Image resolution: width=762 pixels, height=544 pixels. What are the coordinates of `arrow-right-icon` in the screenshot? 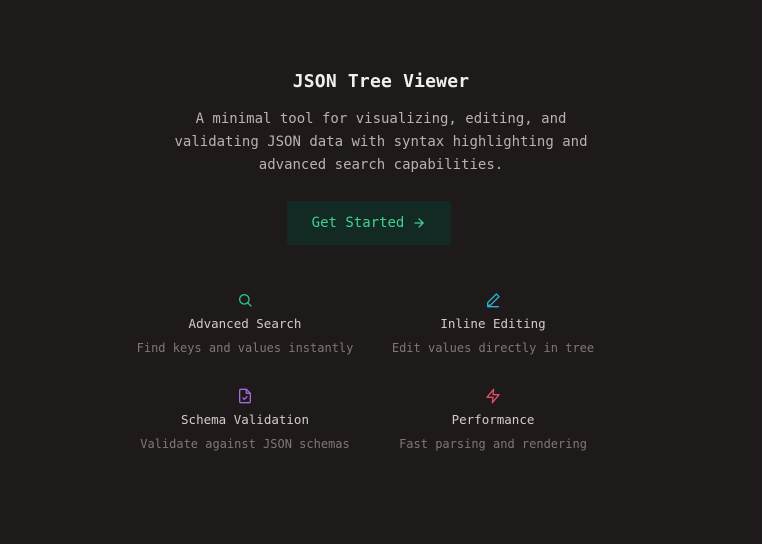 It's located at (419, 223).